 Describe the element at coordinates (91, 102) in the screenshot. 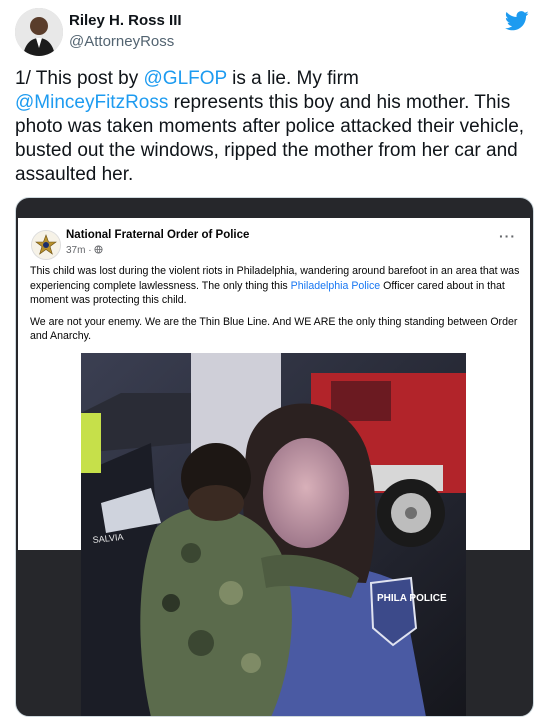

I see `mention-link-minceyfitzross: @MinceyFitzRoss` at that location.